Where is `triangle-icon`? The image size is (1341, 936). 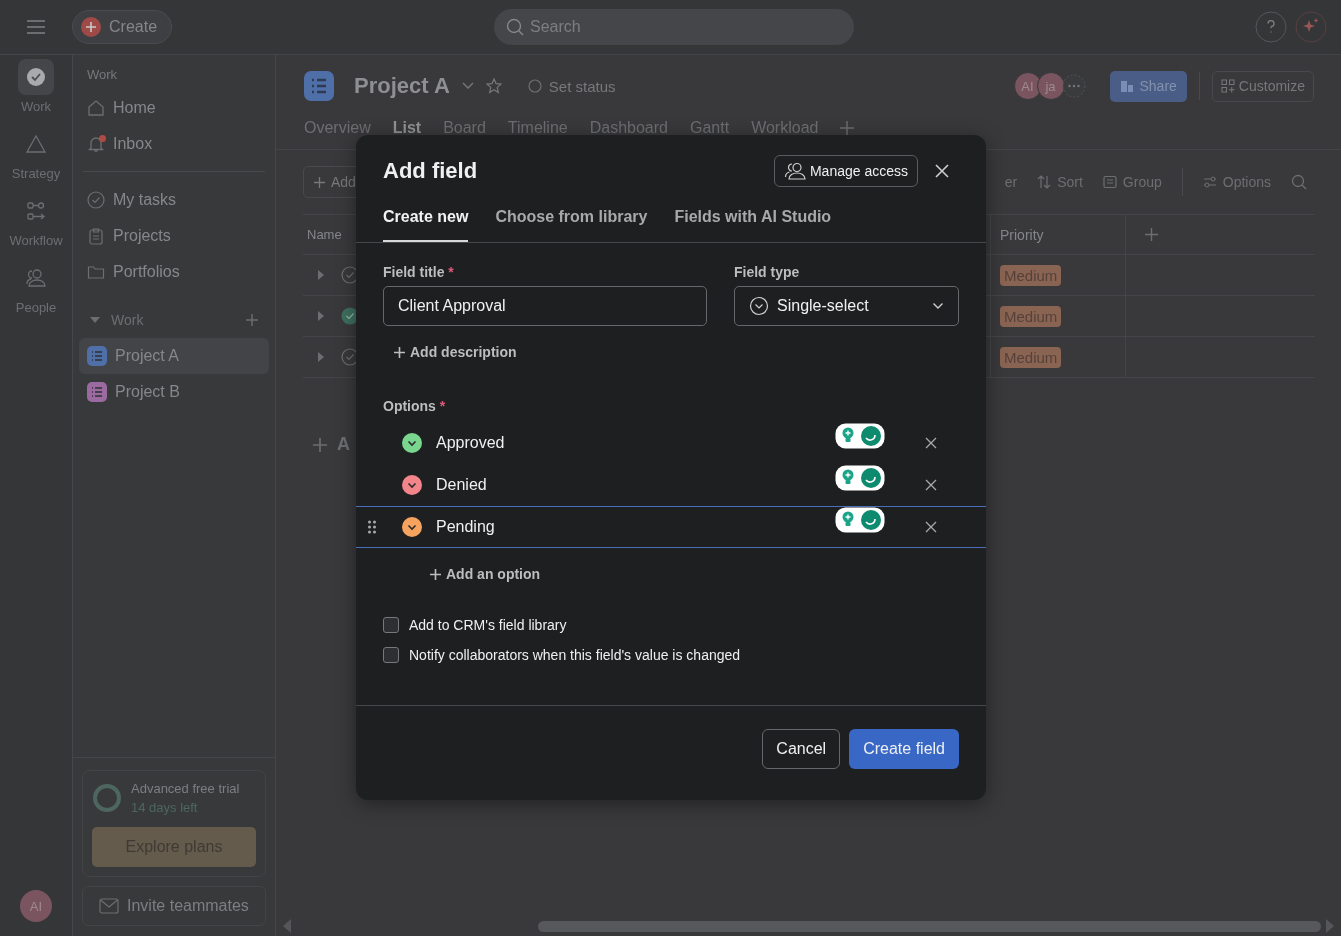 triangle-icon is located at coordinates (36, 144).